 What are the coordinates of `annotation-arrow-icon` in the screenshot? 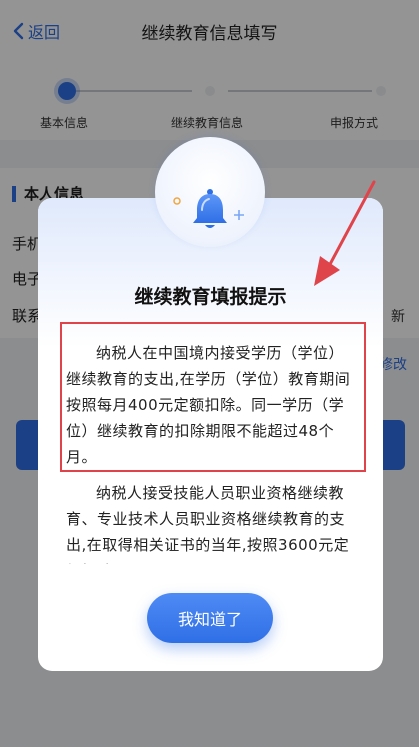 It's located at (345, 233).